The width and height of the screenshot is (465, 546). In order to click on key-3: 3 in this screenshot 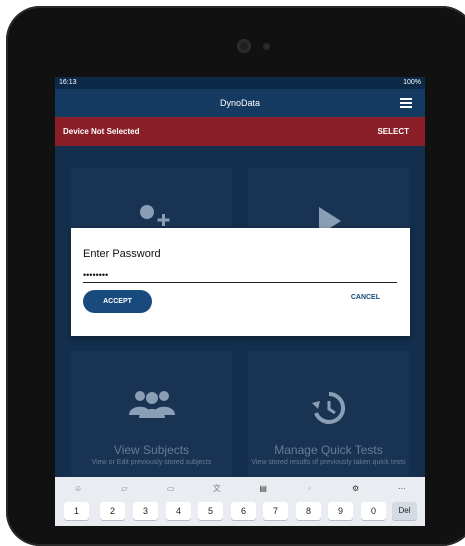, I will do `click(145, 511)`.